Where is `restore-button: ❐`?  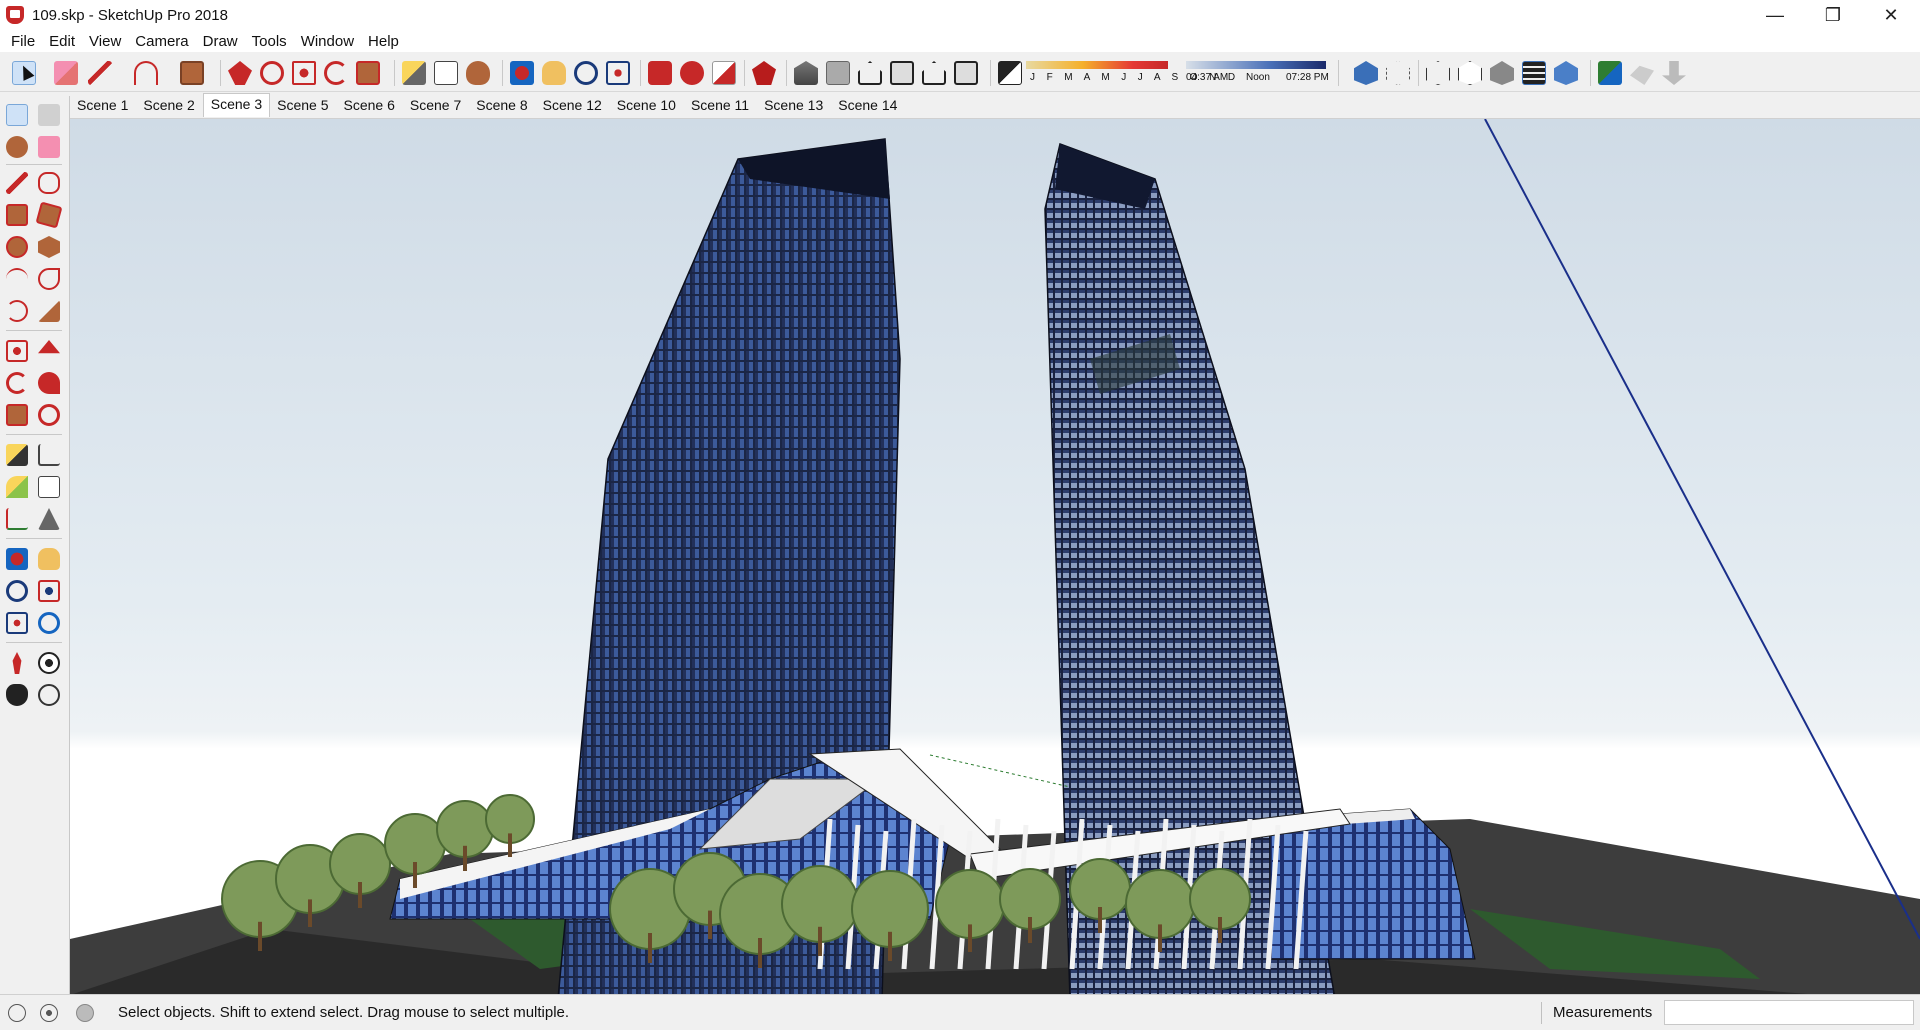
restore-button: ❐ is located at coordinates (1833, 15).